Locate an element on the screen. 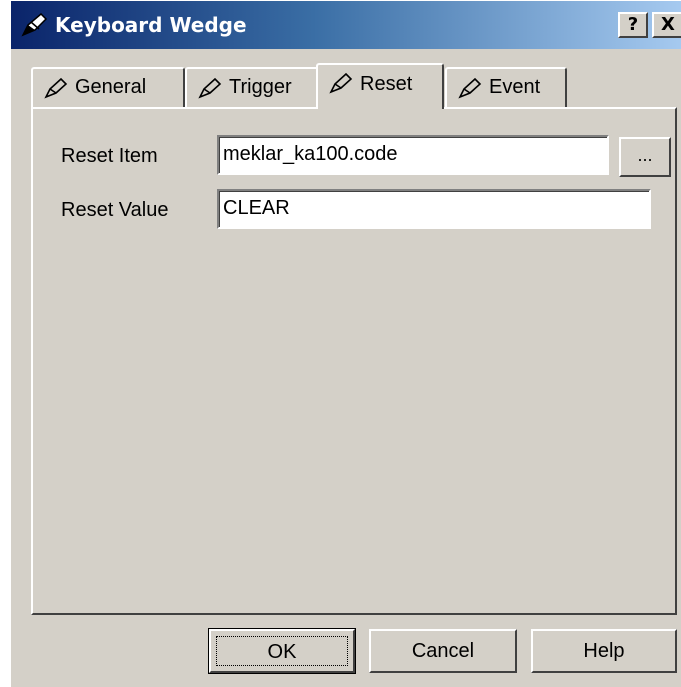 This screenshot has width=681, height=687. cancel-button: Cancel is located at coordinates (443, 651).